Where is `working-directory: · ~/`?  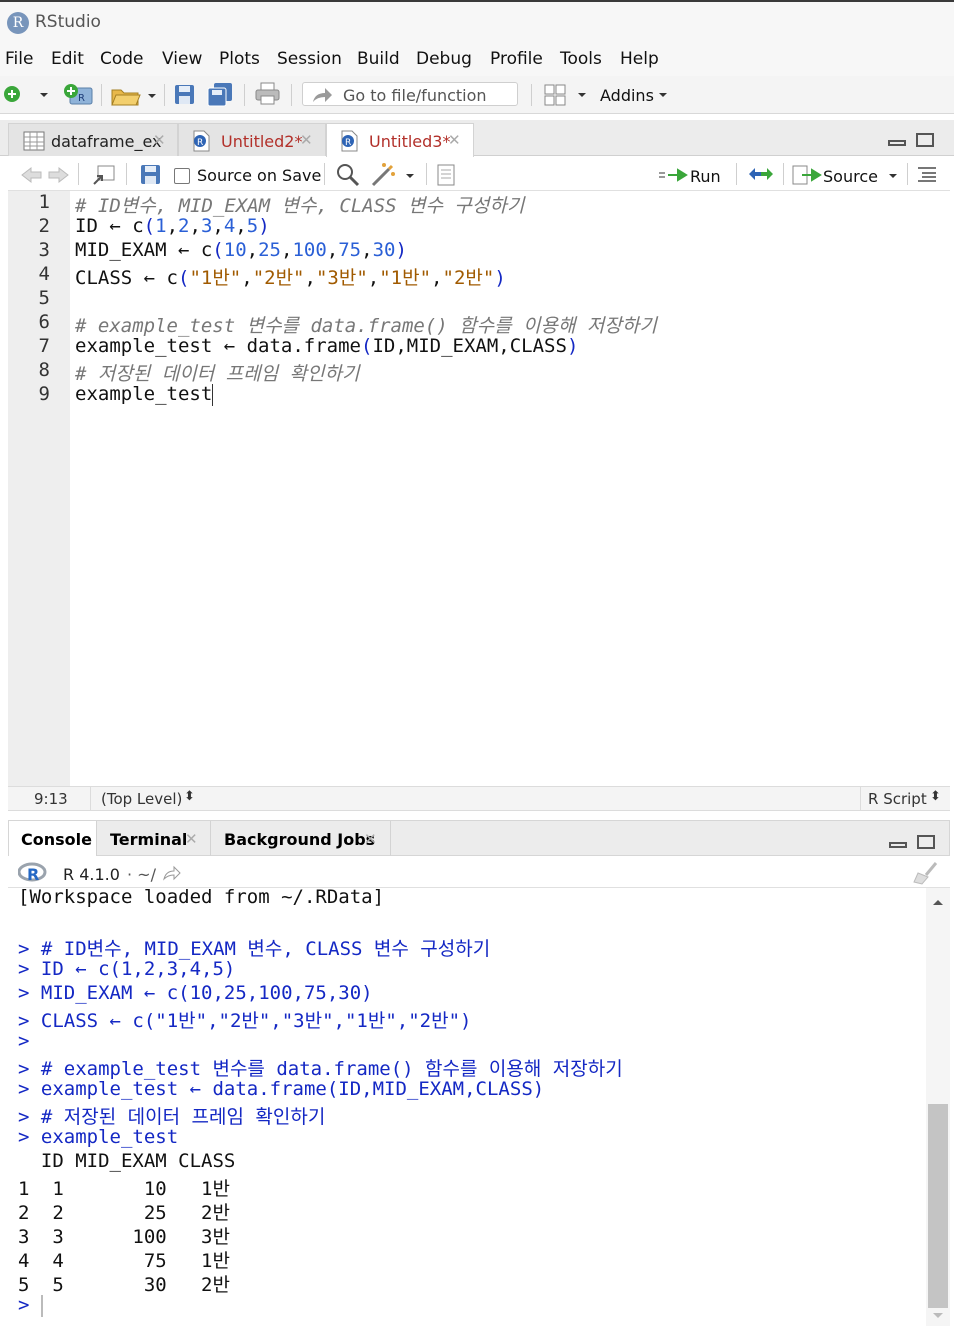
working-directory: · ~/ is located at coordinates (141, 874).